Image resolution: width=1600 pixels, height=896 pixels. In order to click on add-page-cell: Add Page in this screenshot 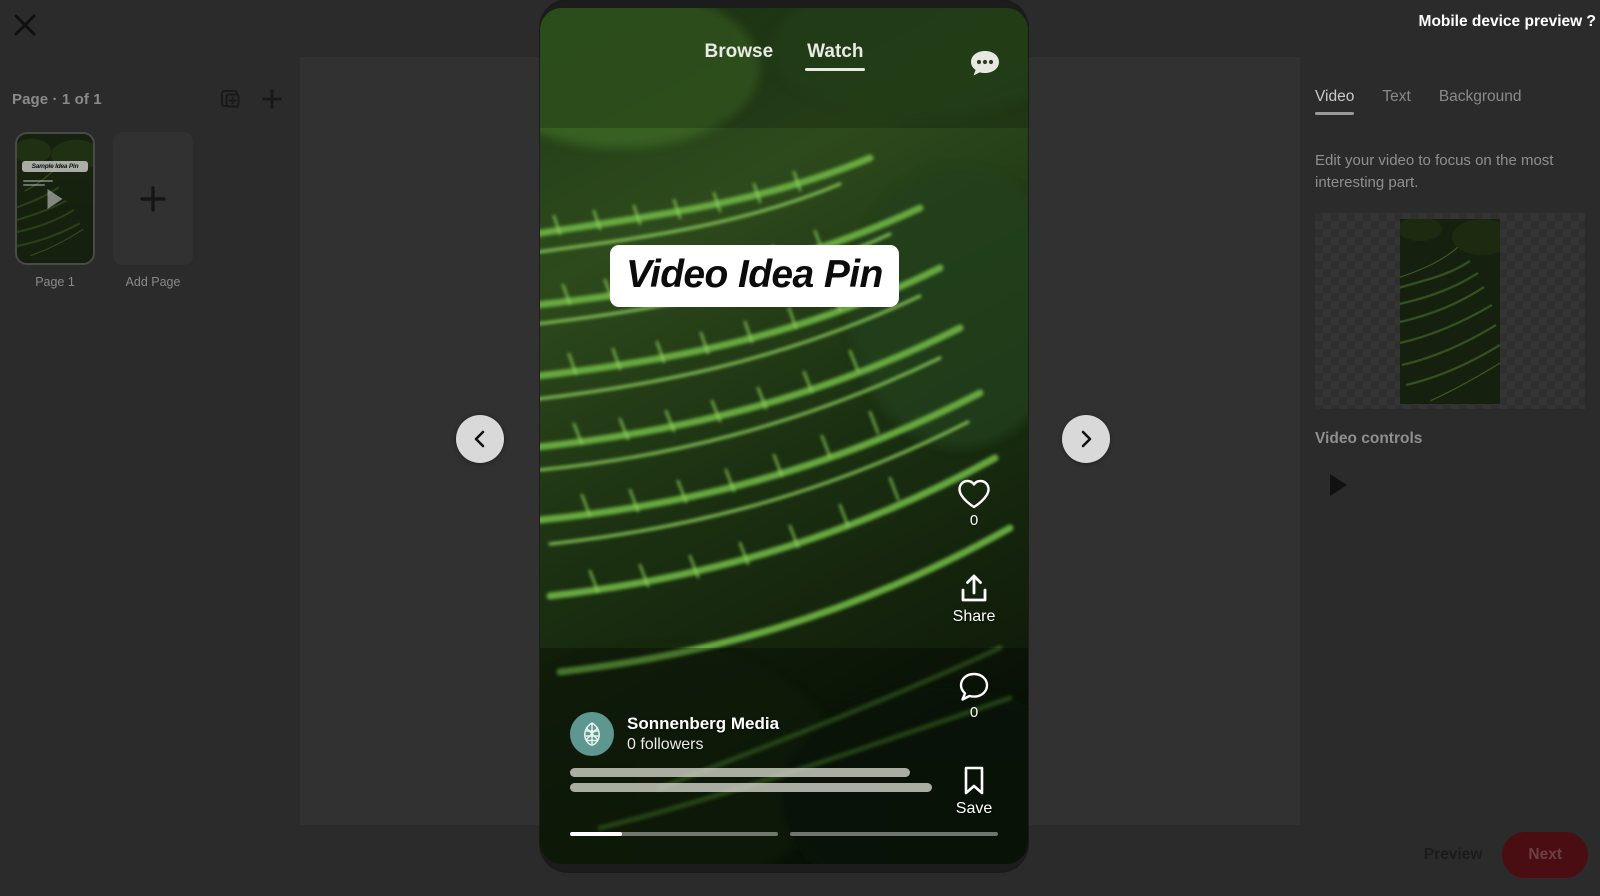, I will do `click(153, 210)`.